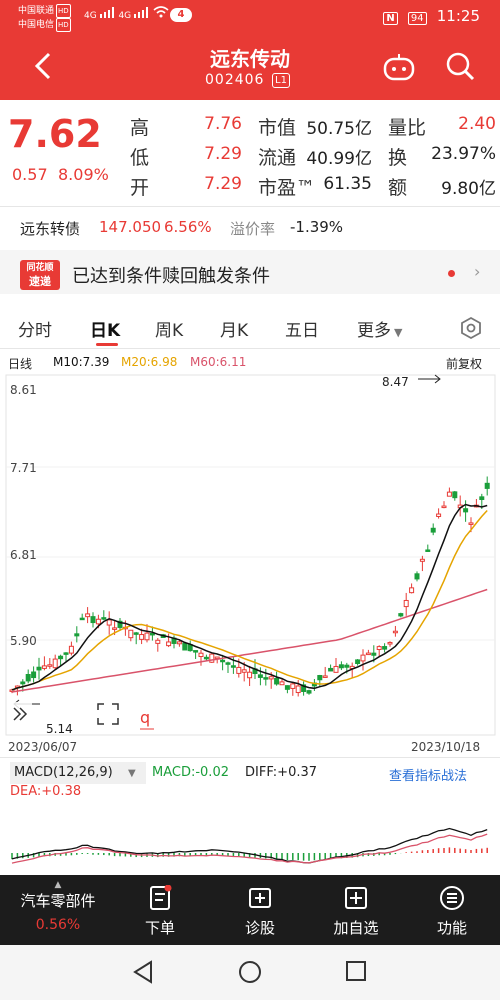 The height and width of the screenshot is (1000, 500). Describe the element at coordinates (374, 331) in the screenshot. I see `tab-more-label: 更多` at that location.